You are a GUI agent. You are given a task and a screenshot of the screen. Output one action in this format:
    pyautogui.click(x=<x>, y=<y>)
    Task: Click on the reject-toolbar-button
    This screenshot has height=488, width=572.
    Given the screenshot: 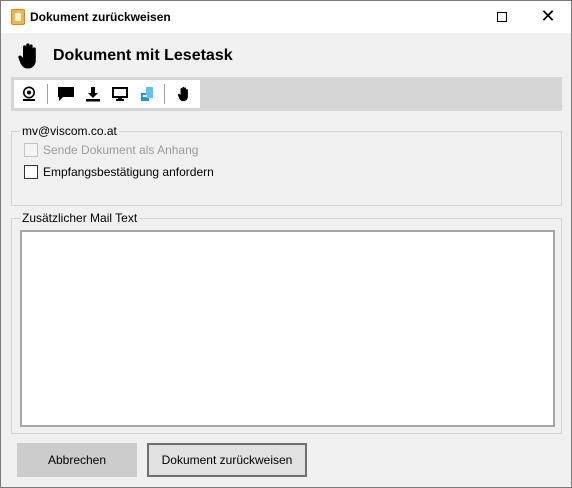 What is the action you would take?
    pyautogui.click(x=184, y=94)
    